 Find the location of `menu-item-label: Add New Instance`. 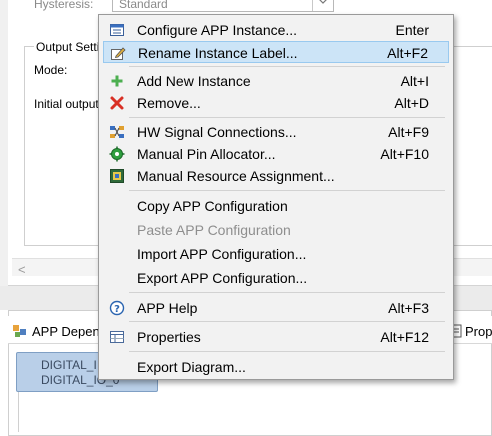

menu-item-label: Add New Instance is located at coordinates (194, 81).